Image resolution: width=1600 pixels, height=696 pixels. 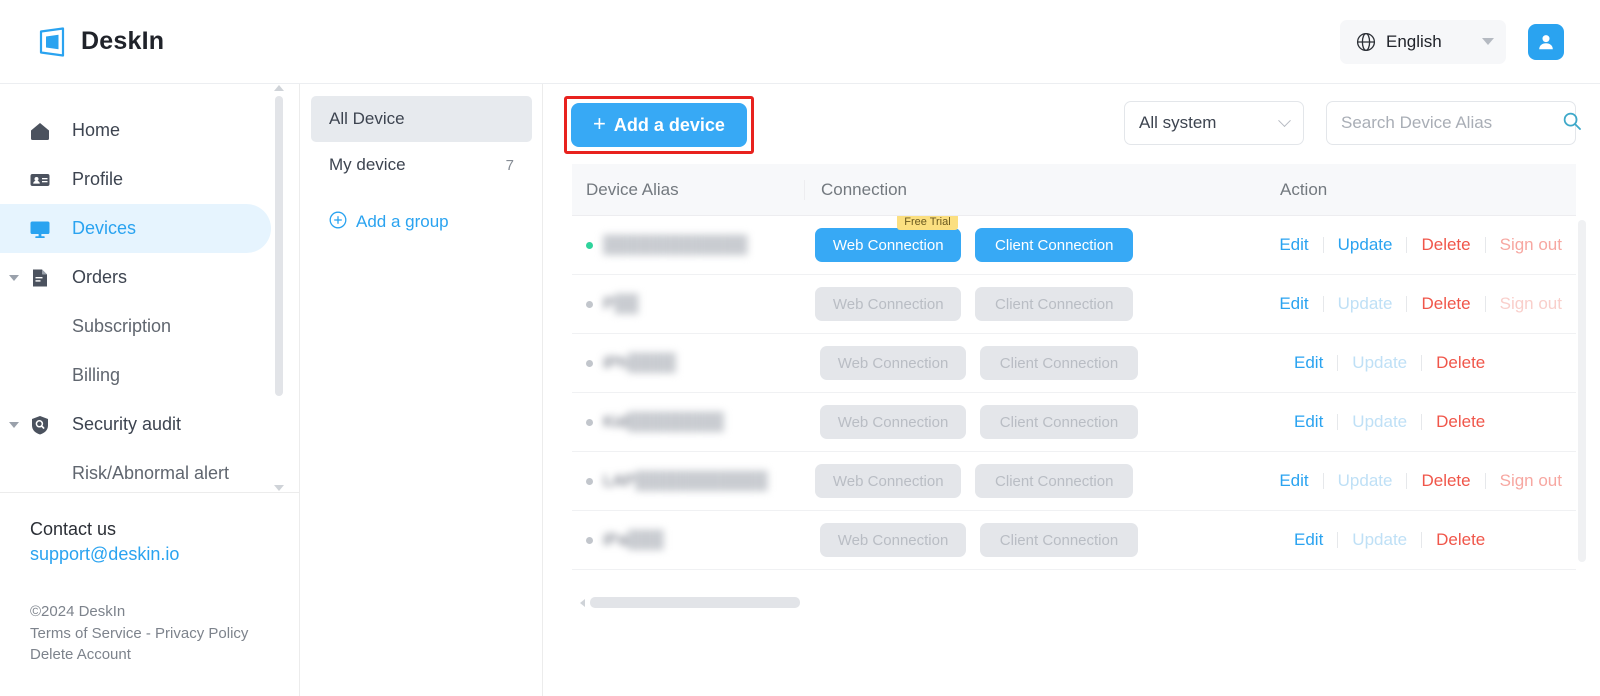 I want to click on device-alias-text: iPa███, so click(x=633, y=539).